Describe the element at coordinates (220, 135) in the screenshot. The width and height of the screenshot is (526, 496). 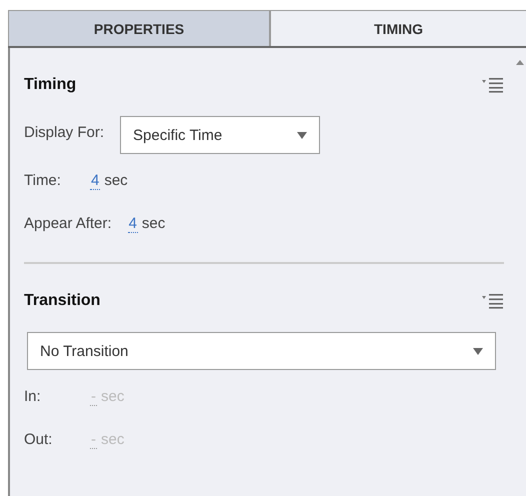
I see `display-dropdown: Specific Time` at that location.